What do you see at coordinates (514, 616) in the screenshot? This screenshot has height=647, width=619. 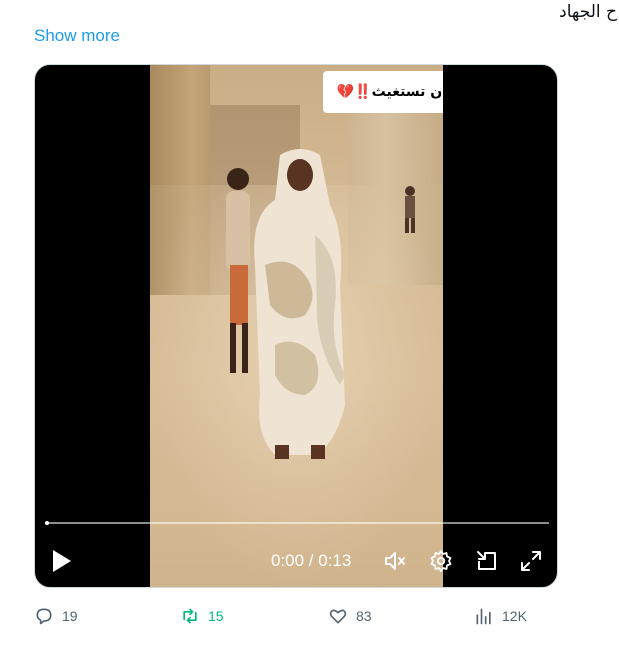 I see `views-count: 12K` at bounding box center [514, 616].